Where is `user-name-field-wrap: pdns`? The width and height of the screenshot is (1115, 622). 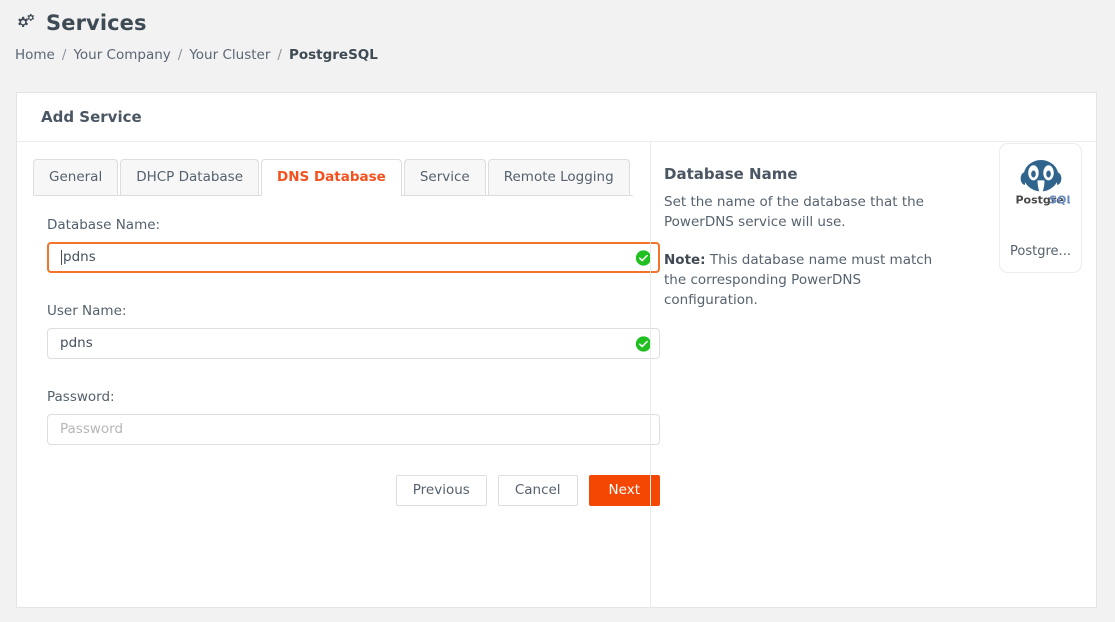
user-name-field-wrap: pdns is located at coordinates (353, 343).